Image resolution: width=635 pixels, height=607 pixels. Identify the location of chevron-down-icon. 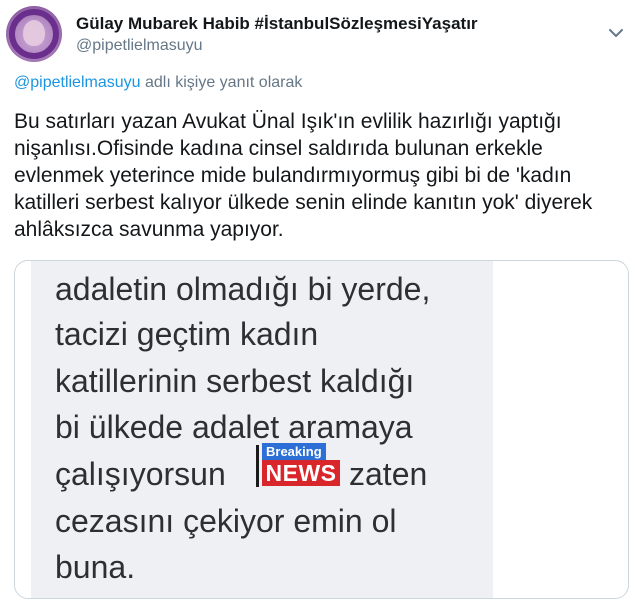
(616, 33).